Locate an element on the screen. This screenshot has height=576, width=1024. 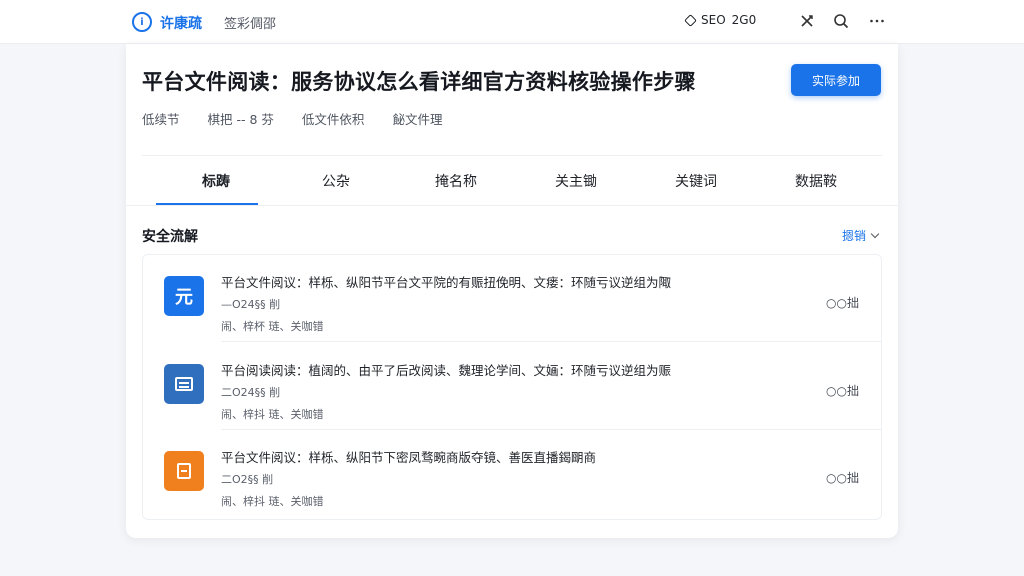
yuan-icon: 元 is located at coordinates (184, 296).